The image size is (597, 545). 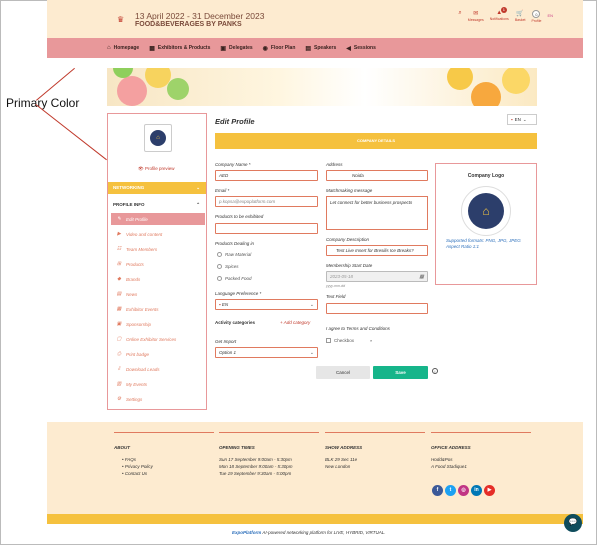 I want to click on footer-link-faqs: • FAQs, so click(x=164, y=459).